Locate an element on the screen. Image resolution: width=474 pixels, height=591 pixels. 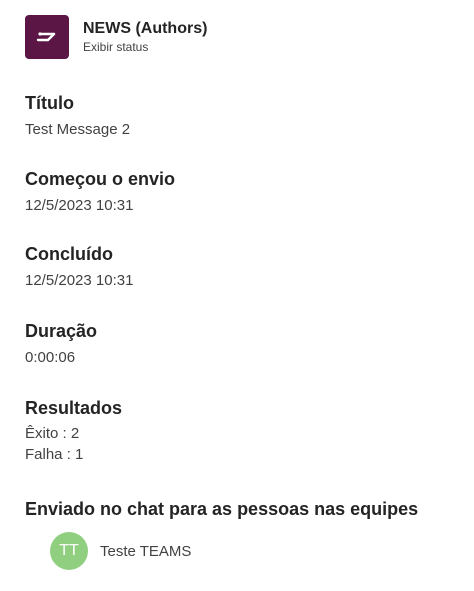
results-section: Resultados Êxito : 2 Falha : 1 is located at coordinates (73, 431).